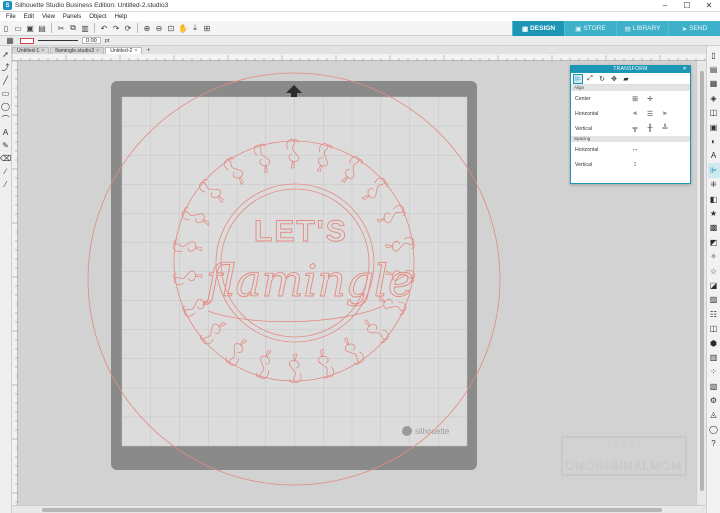  Describe the element at coordinates (61, 28) in the screenshot. I see `cut-icon: ✂` at that location.